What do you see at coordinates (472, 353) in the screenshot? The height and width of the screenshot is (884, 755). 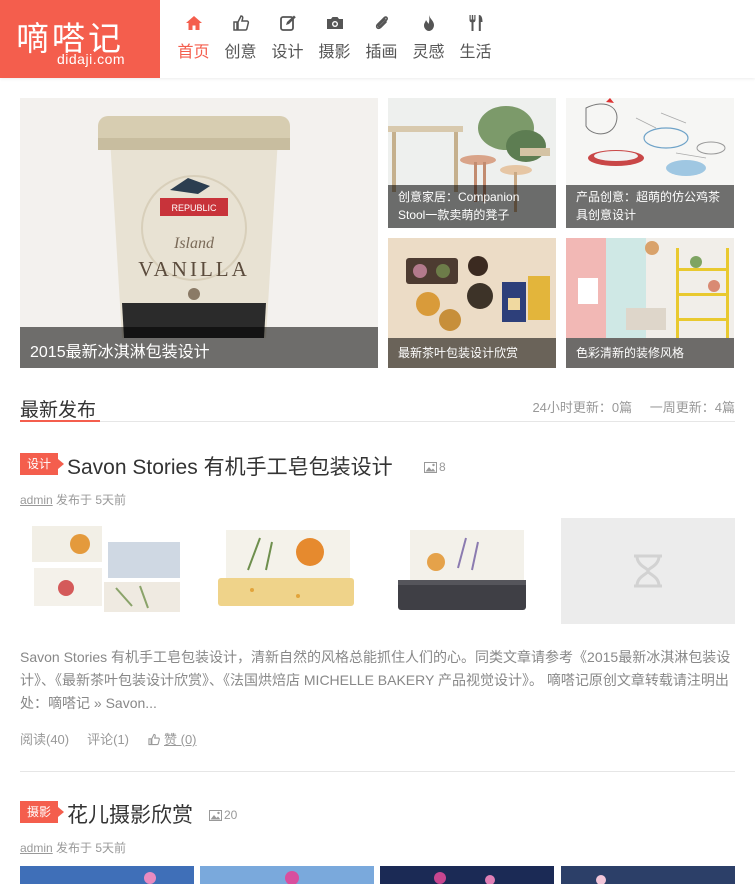 I see `slide-caption: 最新茶叶包装设计欣赏` at bounding box center [472, 353].